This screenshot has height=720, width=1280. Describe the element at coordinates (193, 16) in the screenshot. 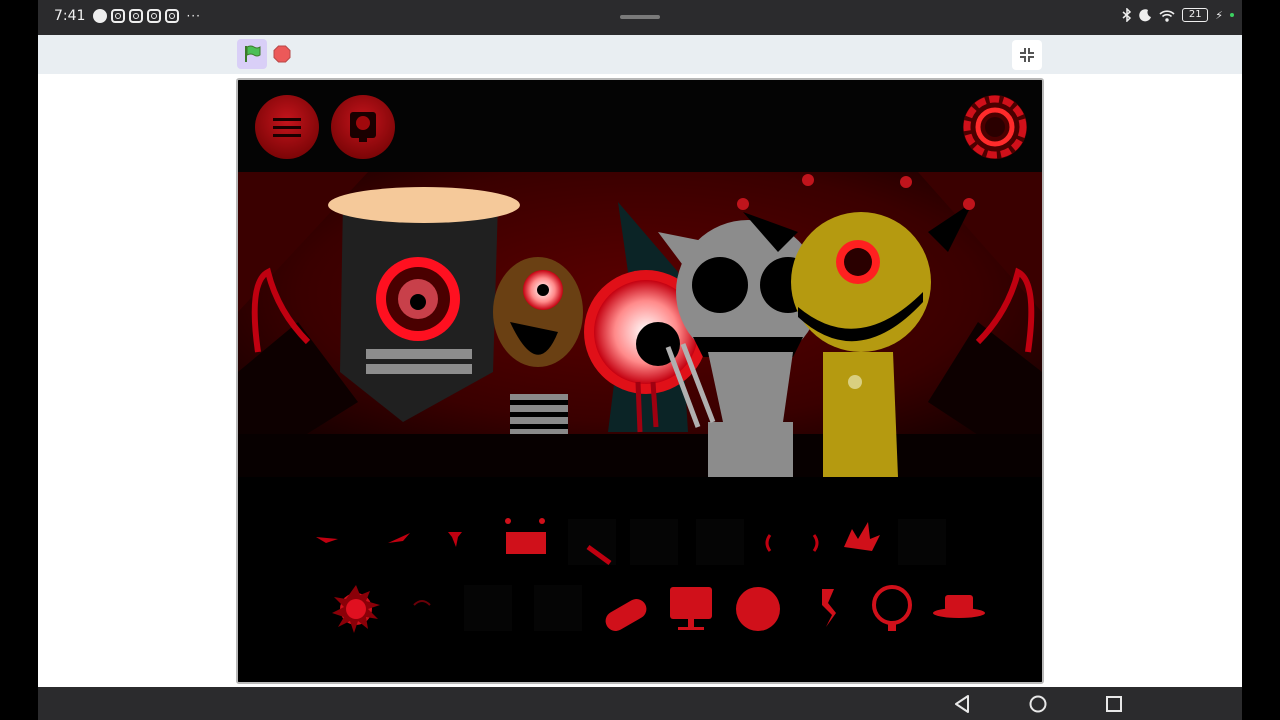

I see `more-notifications-icon: ···` at that location.